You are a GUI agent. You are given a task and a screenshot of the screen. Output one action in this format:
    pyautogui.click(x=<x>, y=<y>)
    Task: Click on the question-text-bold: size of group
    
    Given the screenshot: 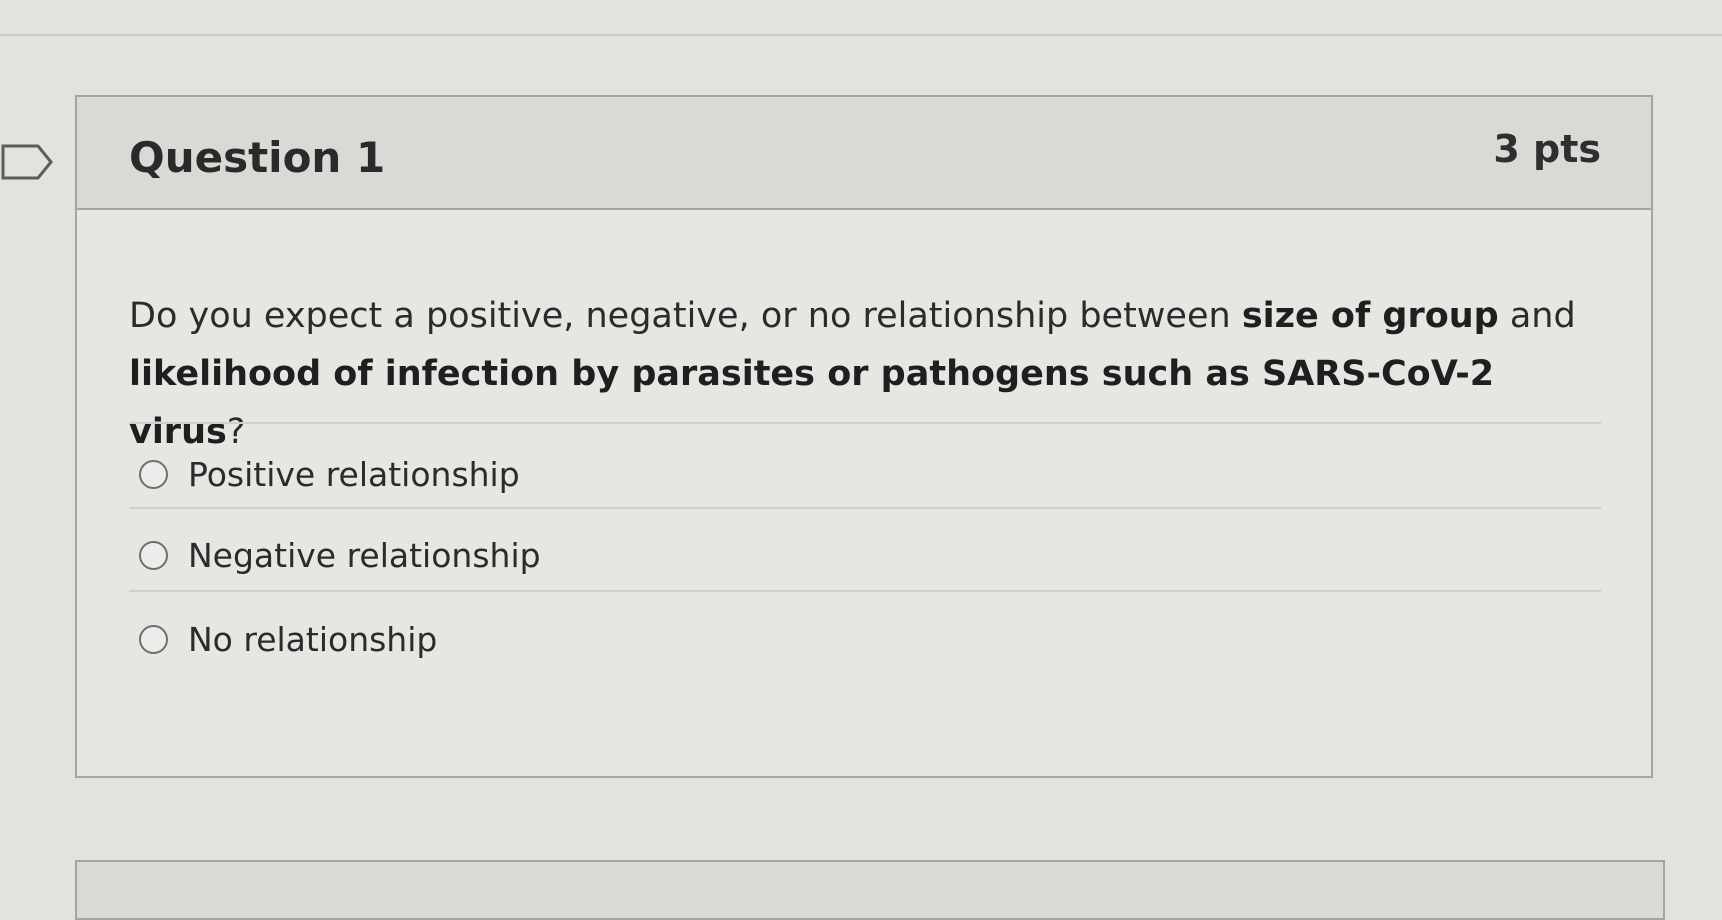 What is the action you would take?
    pyautogui.click(x=1370, y=316)
    